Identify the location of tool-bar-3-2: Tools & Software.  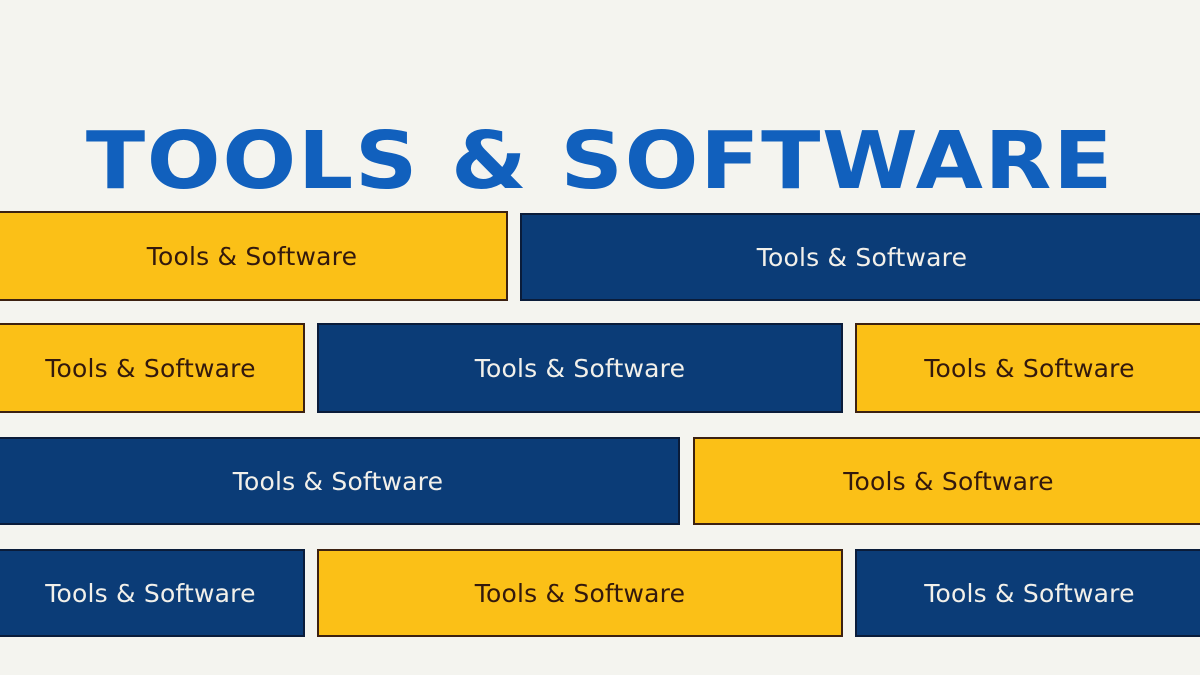
(946, 481).